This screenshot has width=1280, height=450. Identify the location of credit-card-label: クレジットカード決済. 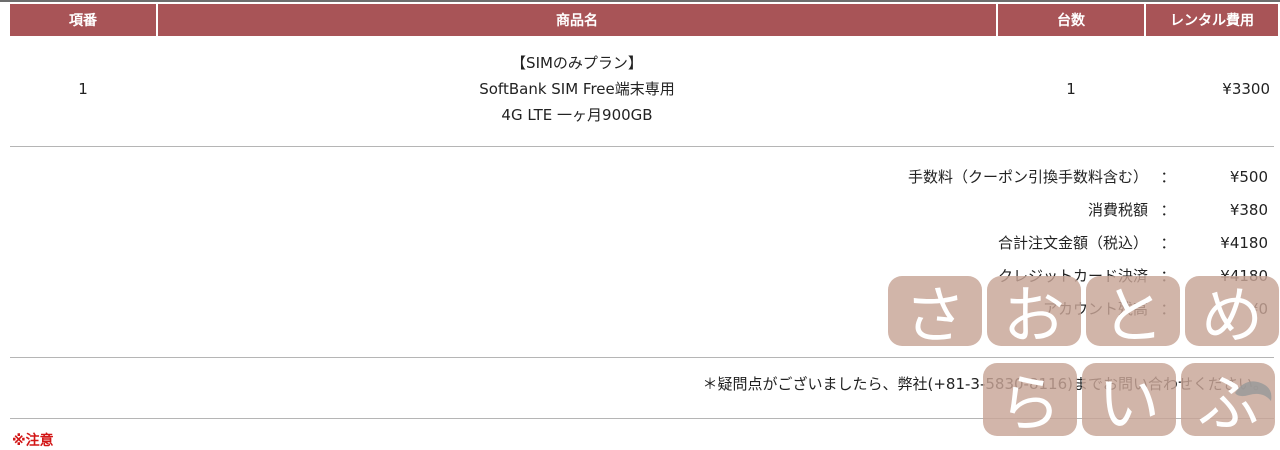
(1072, 276).